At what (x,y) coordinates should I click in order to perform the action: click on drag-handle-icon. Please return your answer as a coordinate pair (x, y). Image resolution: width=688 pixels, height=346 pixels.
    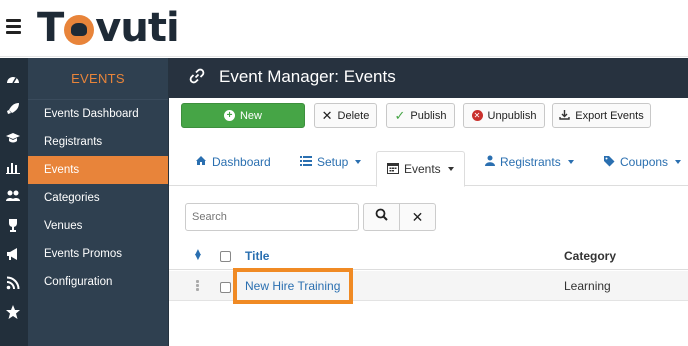
    Looking at the image, I should click on (197, 286).